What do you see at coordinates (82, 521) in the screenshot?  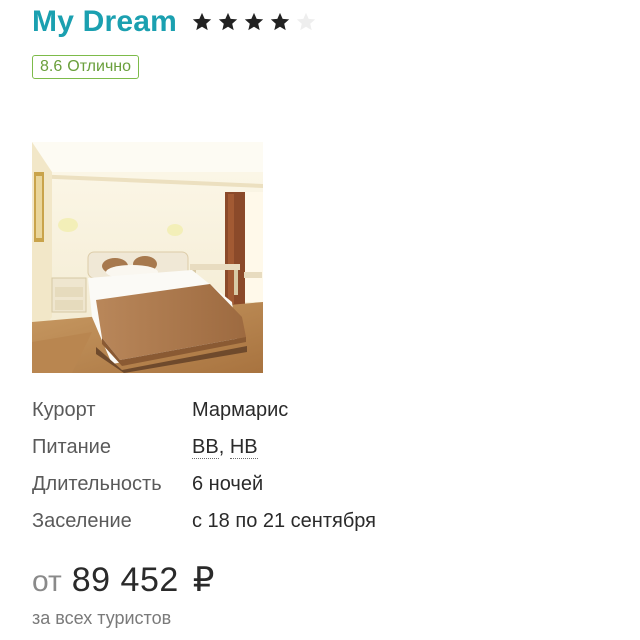 I see `checkin-label: Заселение` at bounding box center [82, 521].